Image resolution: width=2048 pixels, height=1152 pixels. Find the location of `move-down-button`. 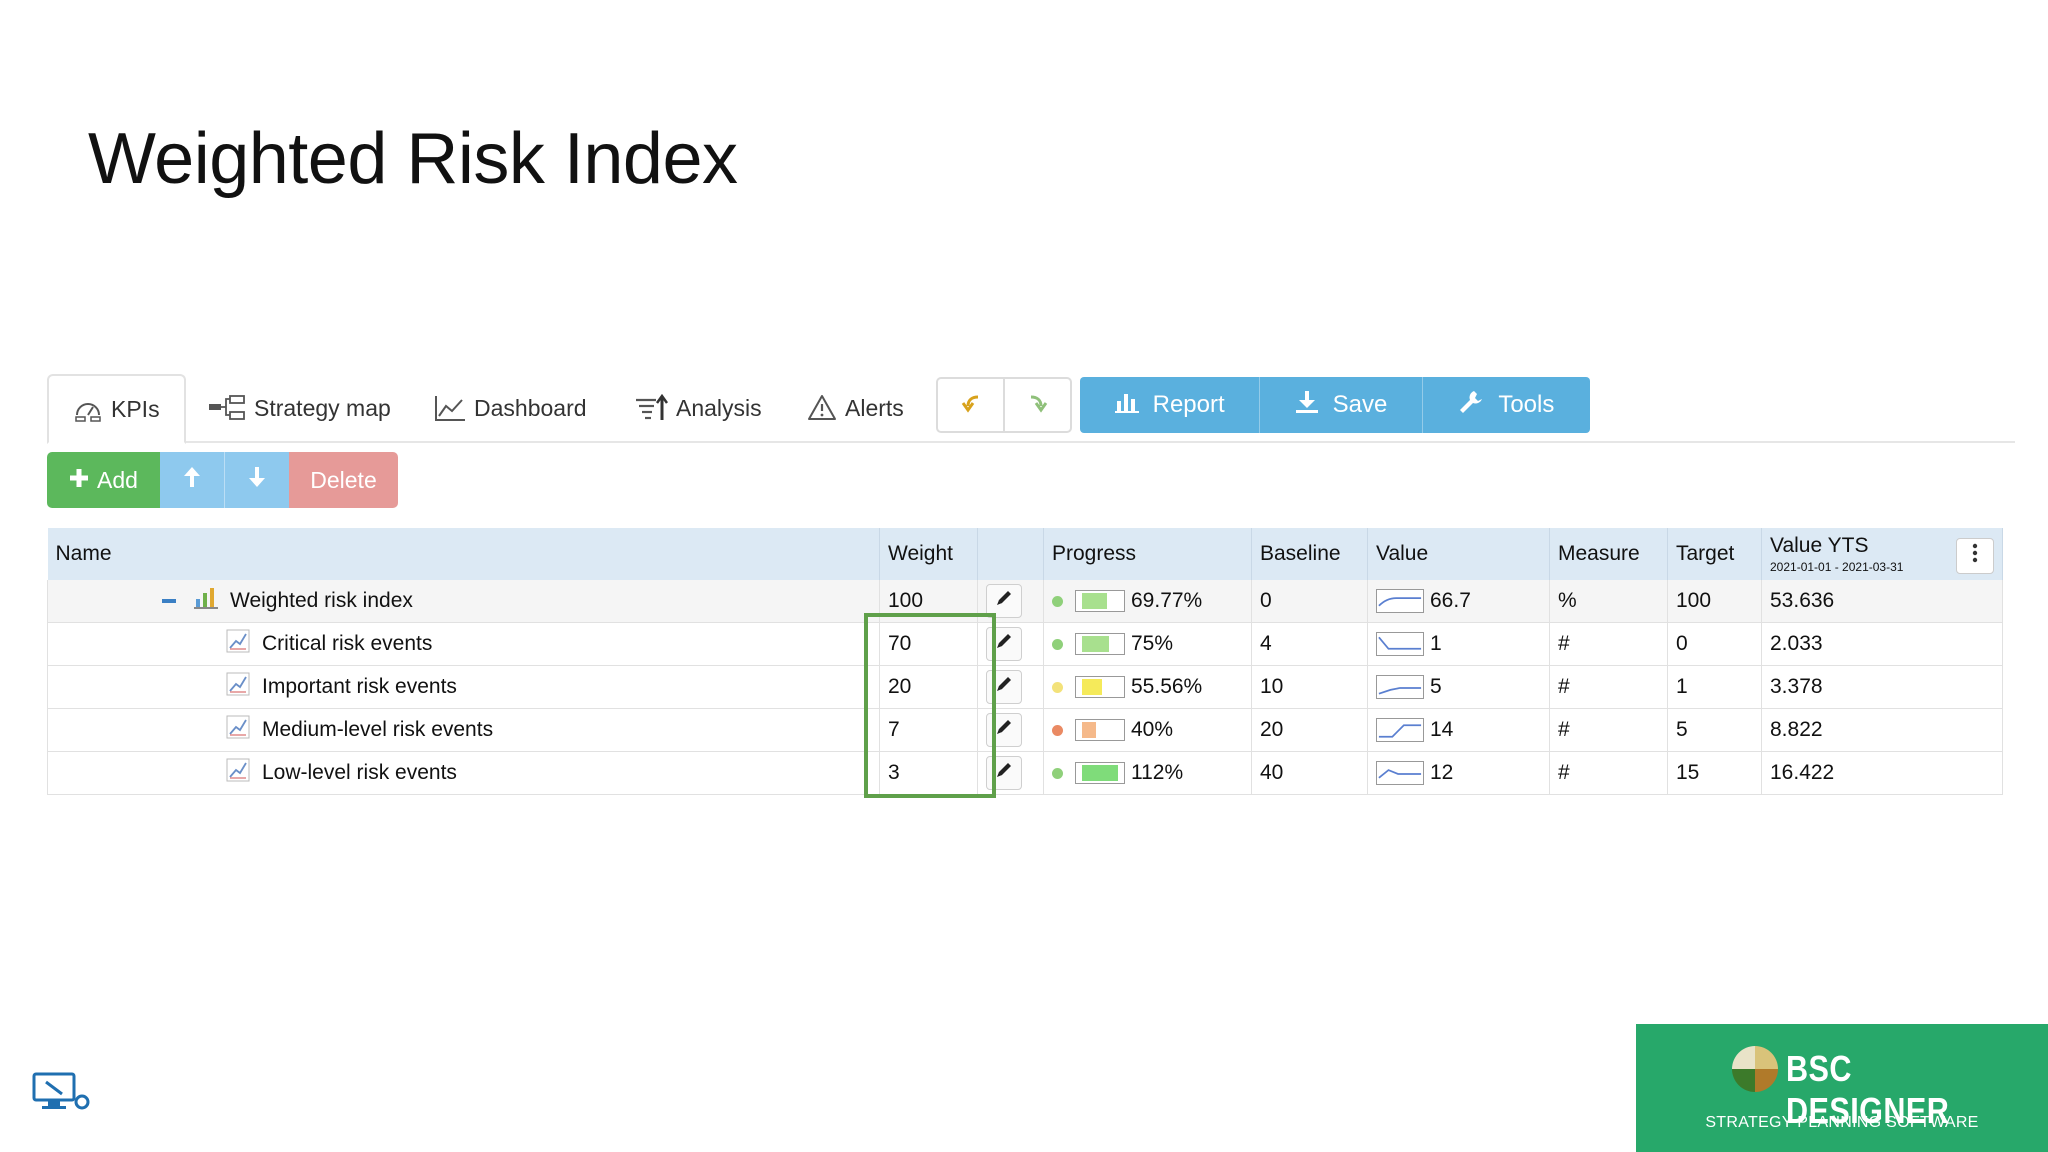

move-down-button is located at coordinates (256, 480).